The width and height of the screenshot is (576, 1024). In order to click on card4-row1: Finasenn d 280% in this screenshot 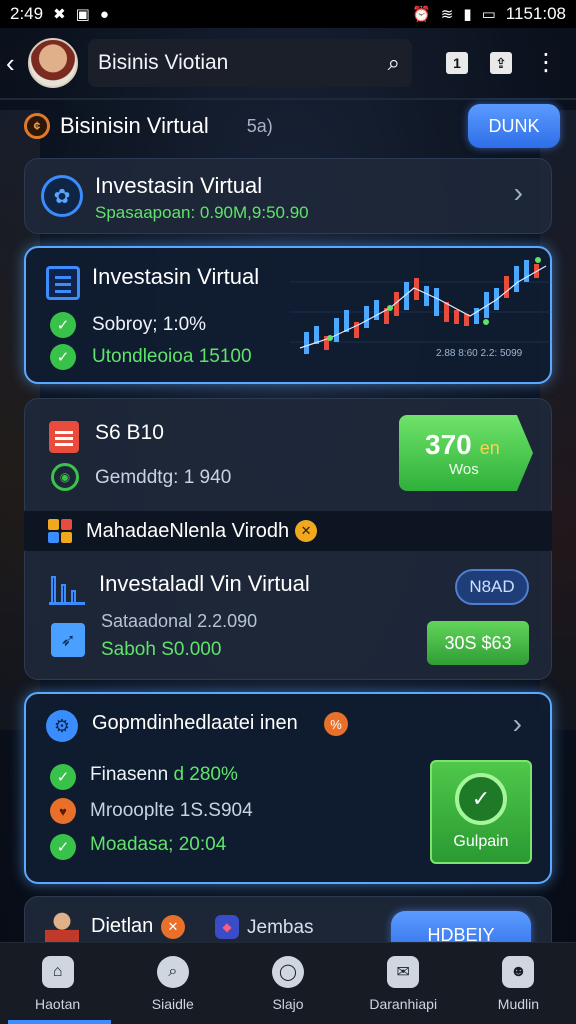, I will do `click(164, 774)`.